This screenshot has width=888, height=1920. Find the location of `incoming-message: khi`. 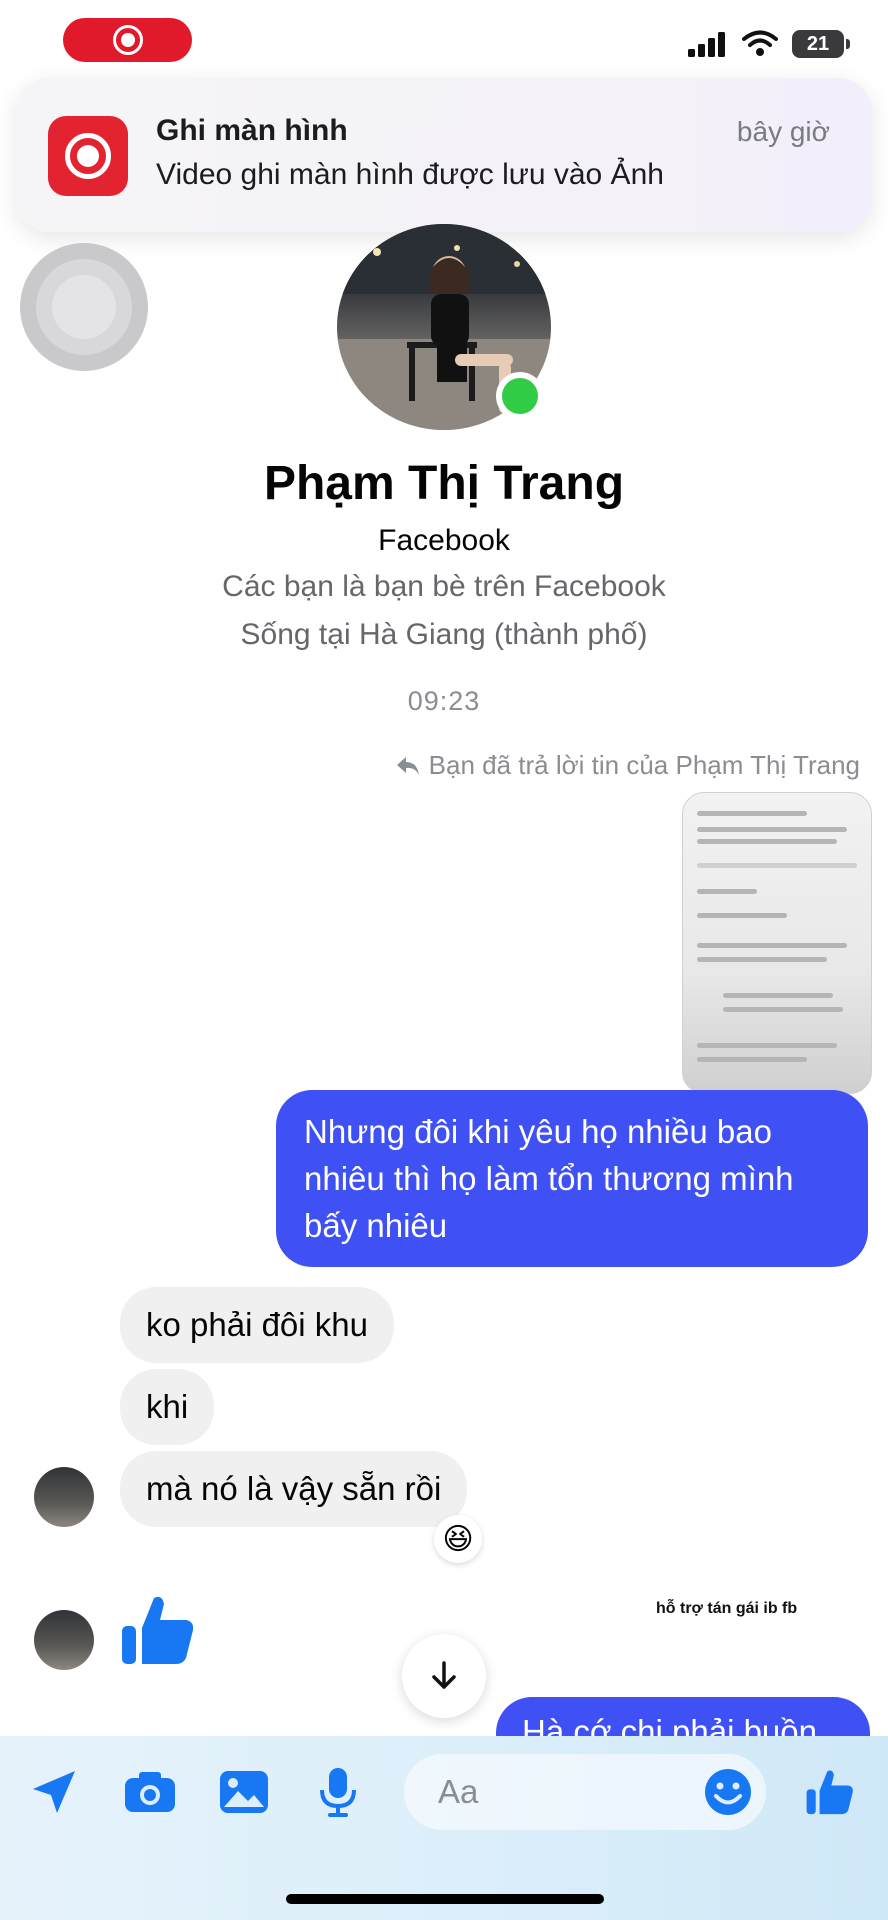

incoming-message: khi is located at coordinates (167, 1407).